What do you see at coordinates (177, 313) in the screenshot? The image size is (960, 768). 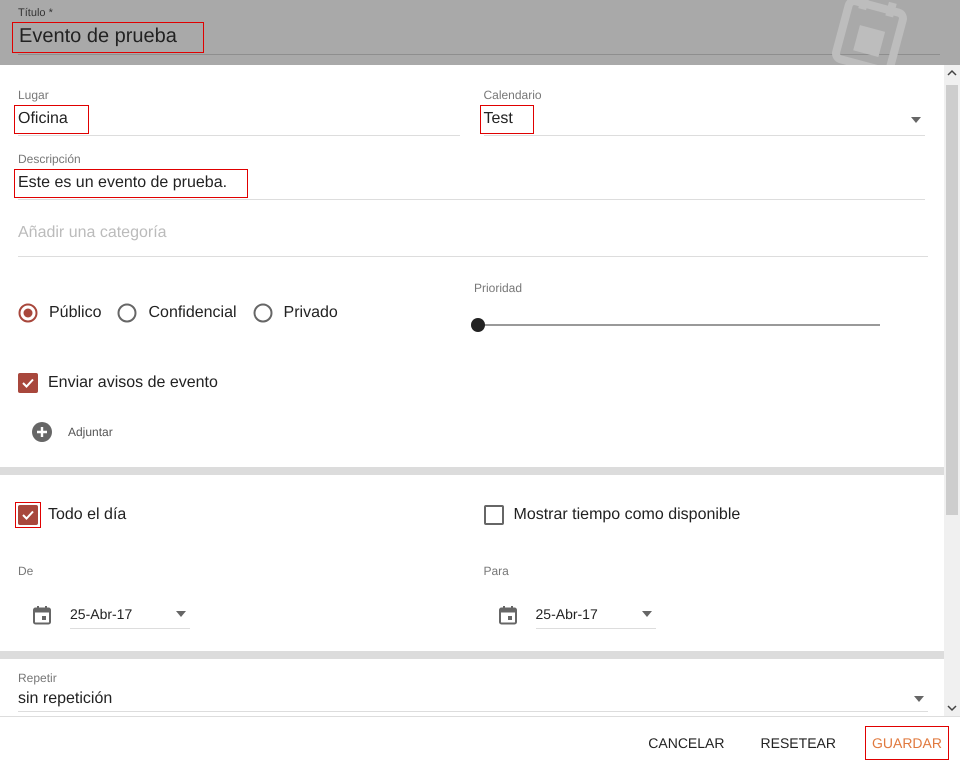 I see `radio-button: Confidencial` at bounding box center [177, 313].